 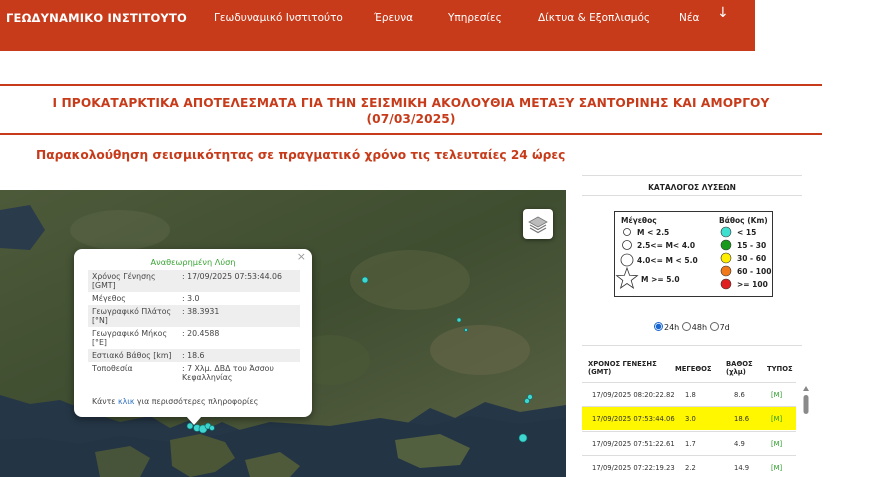 What do you see at coordinates (752, 258) in the screenshot?
I see `legend-depth-label: 30 - 60` at bounding box center [752, 258].